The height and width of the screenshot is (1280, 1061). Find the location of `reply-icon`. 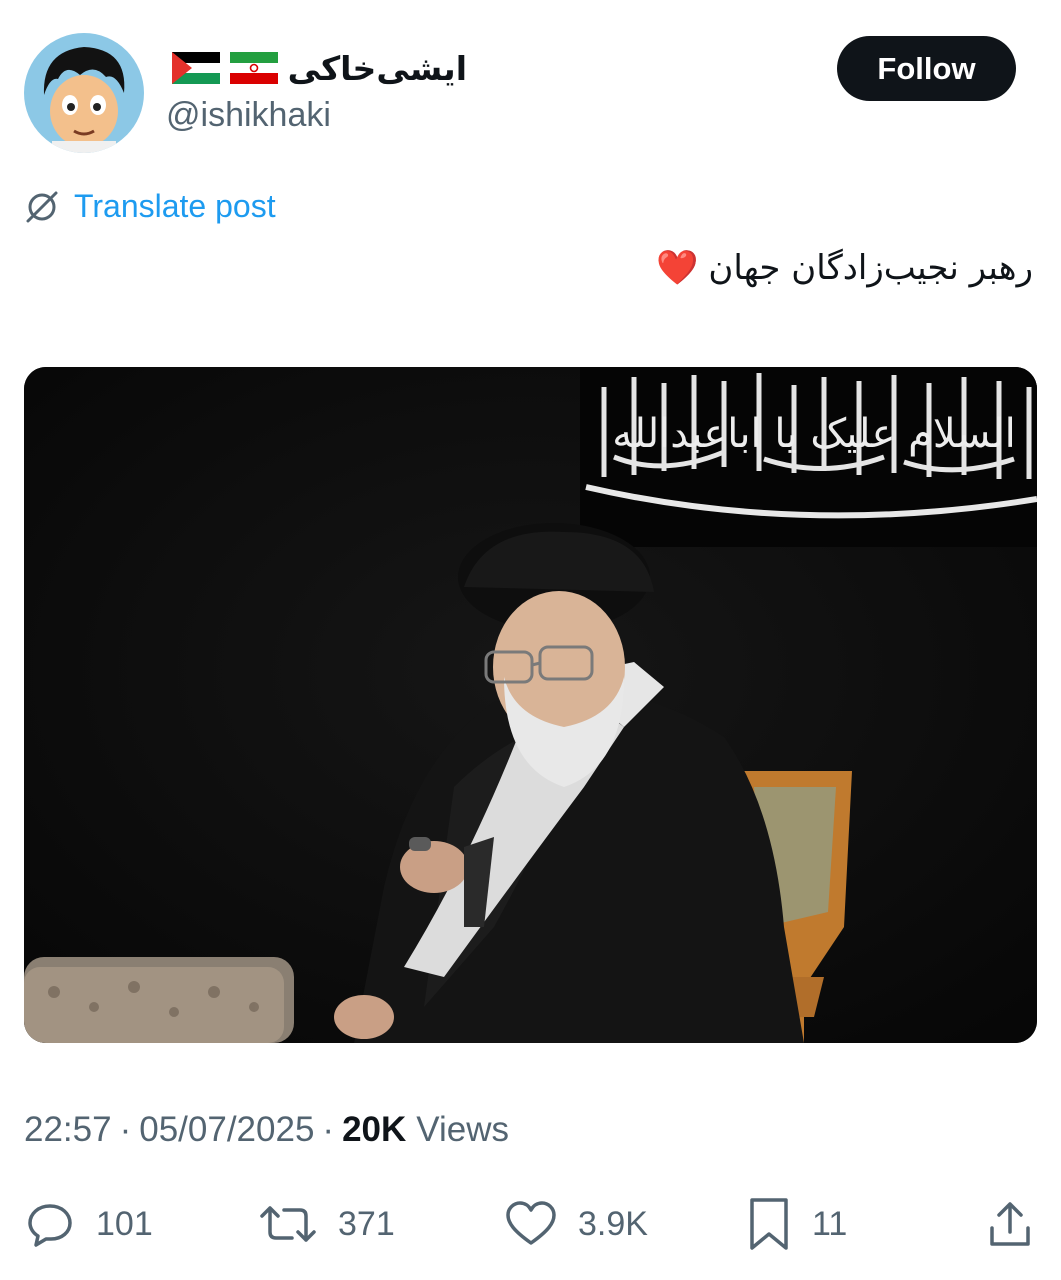

reply-icon is located at coordinates (50, 1225).